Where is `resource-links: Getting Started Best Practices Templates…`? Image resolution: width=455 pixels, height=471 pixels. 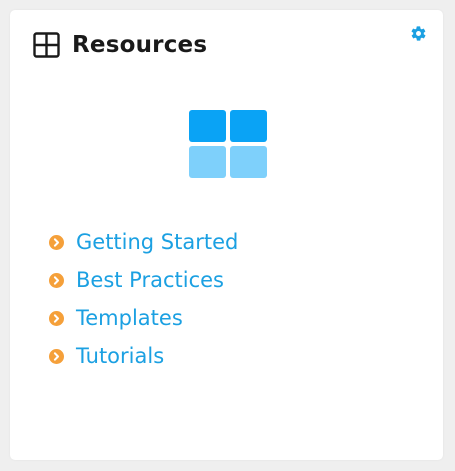 resource-links: Getting Started Best Practices Templates… is located at coordinates (143, 299).